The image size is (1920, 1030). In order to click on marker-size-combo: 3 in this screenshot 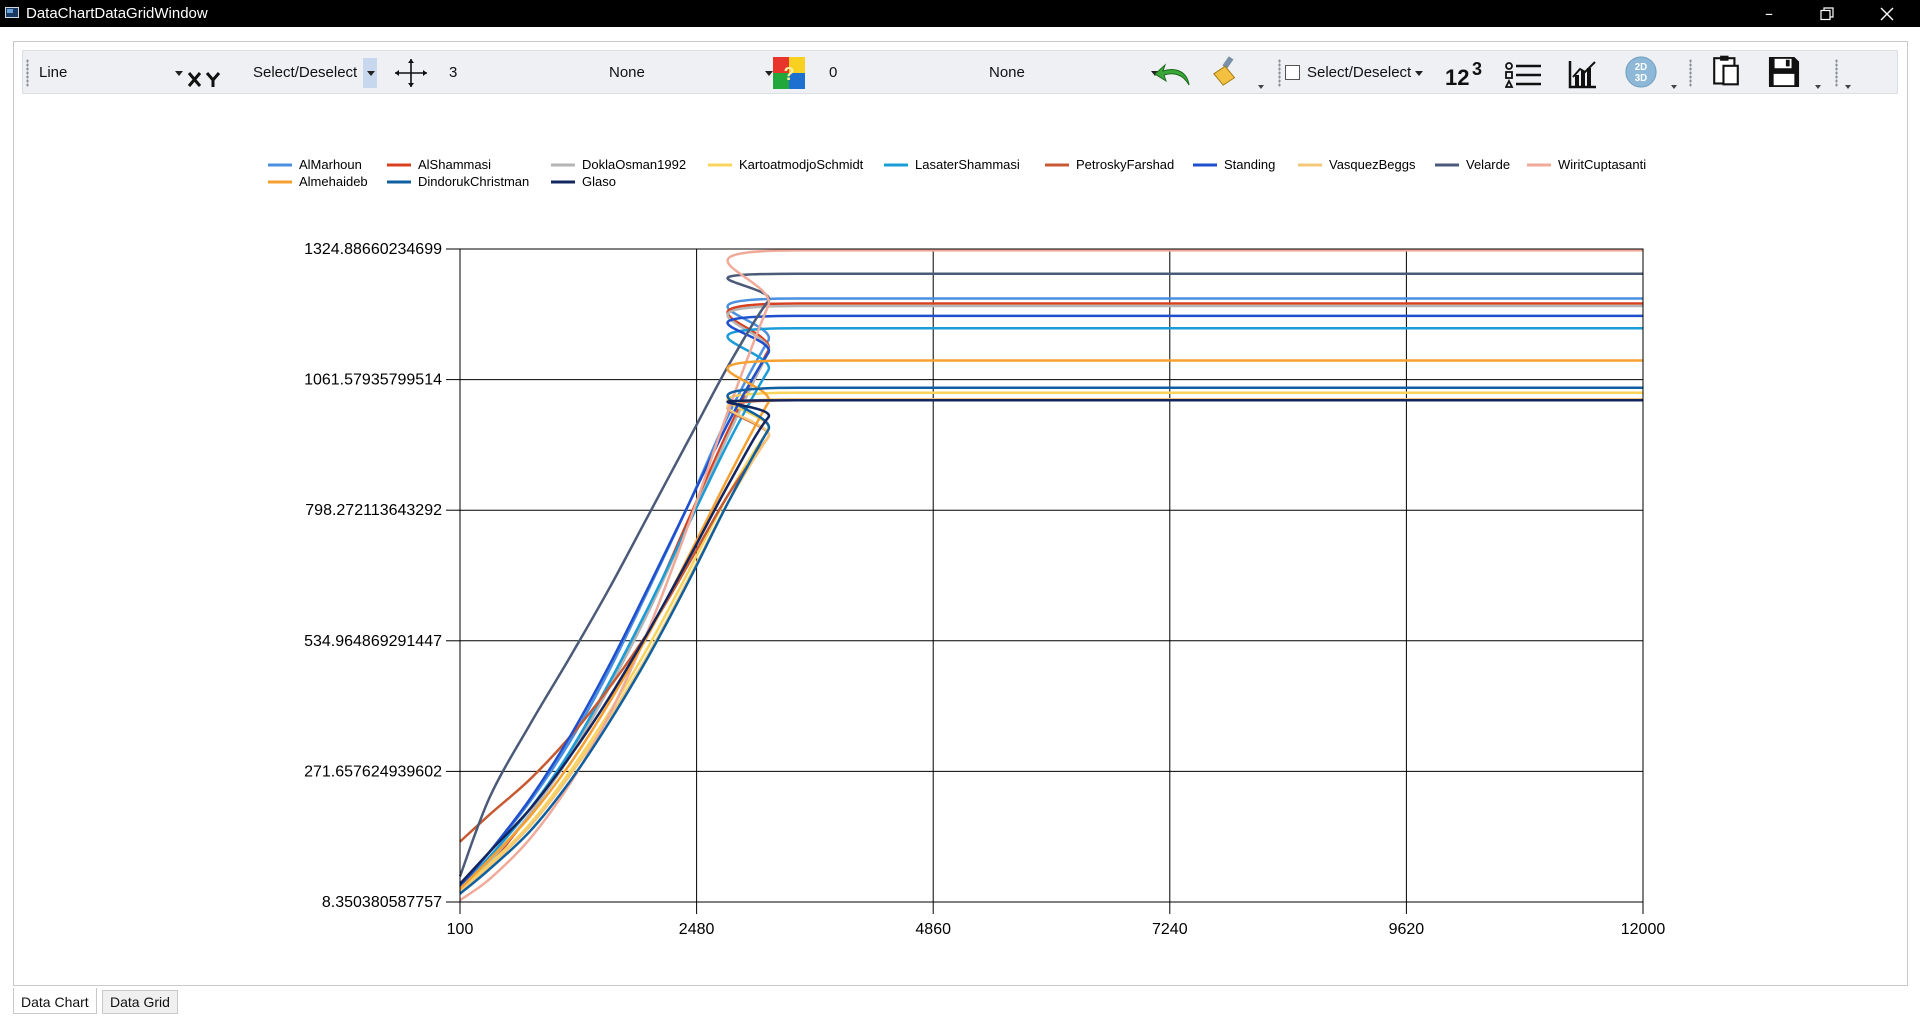, I will do `click(529, 73)`.